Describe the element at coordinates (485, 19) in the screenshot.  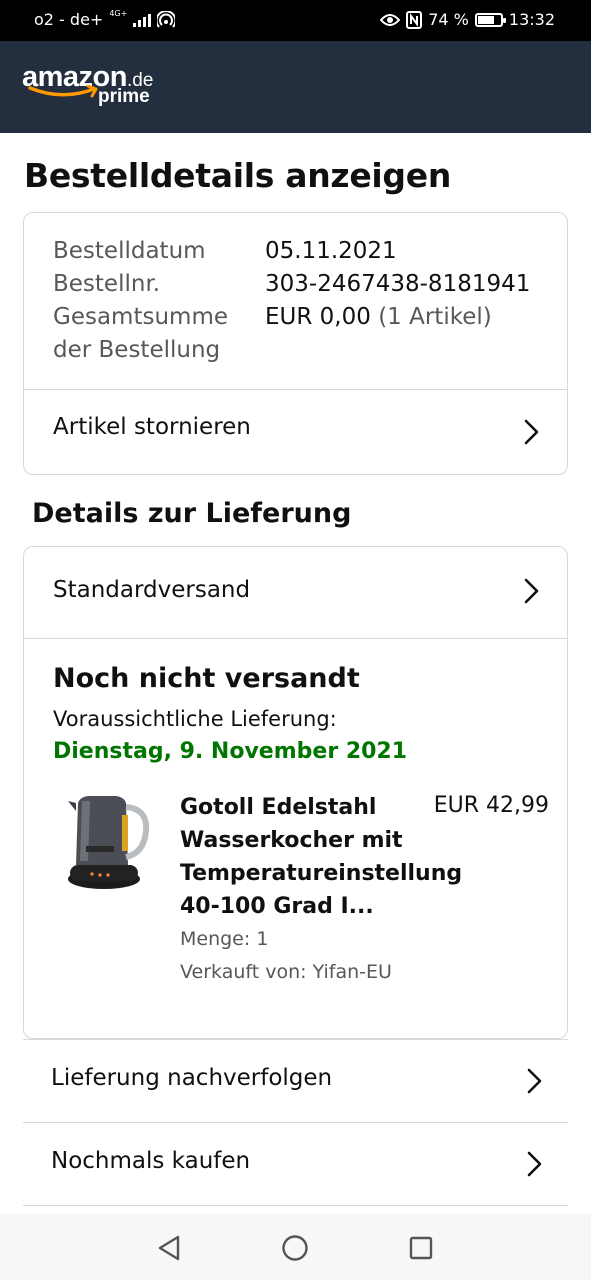
I see `battery-fill` at that location.